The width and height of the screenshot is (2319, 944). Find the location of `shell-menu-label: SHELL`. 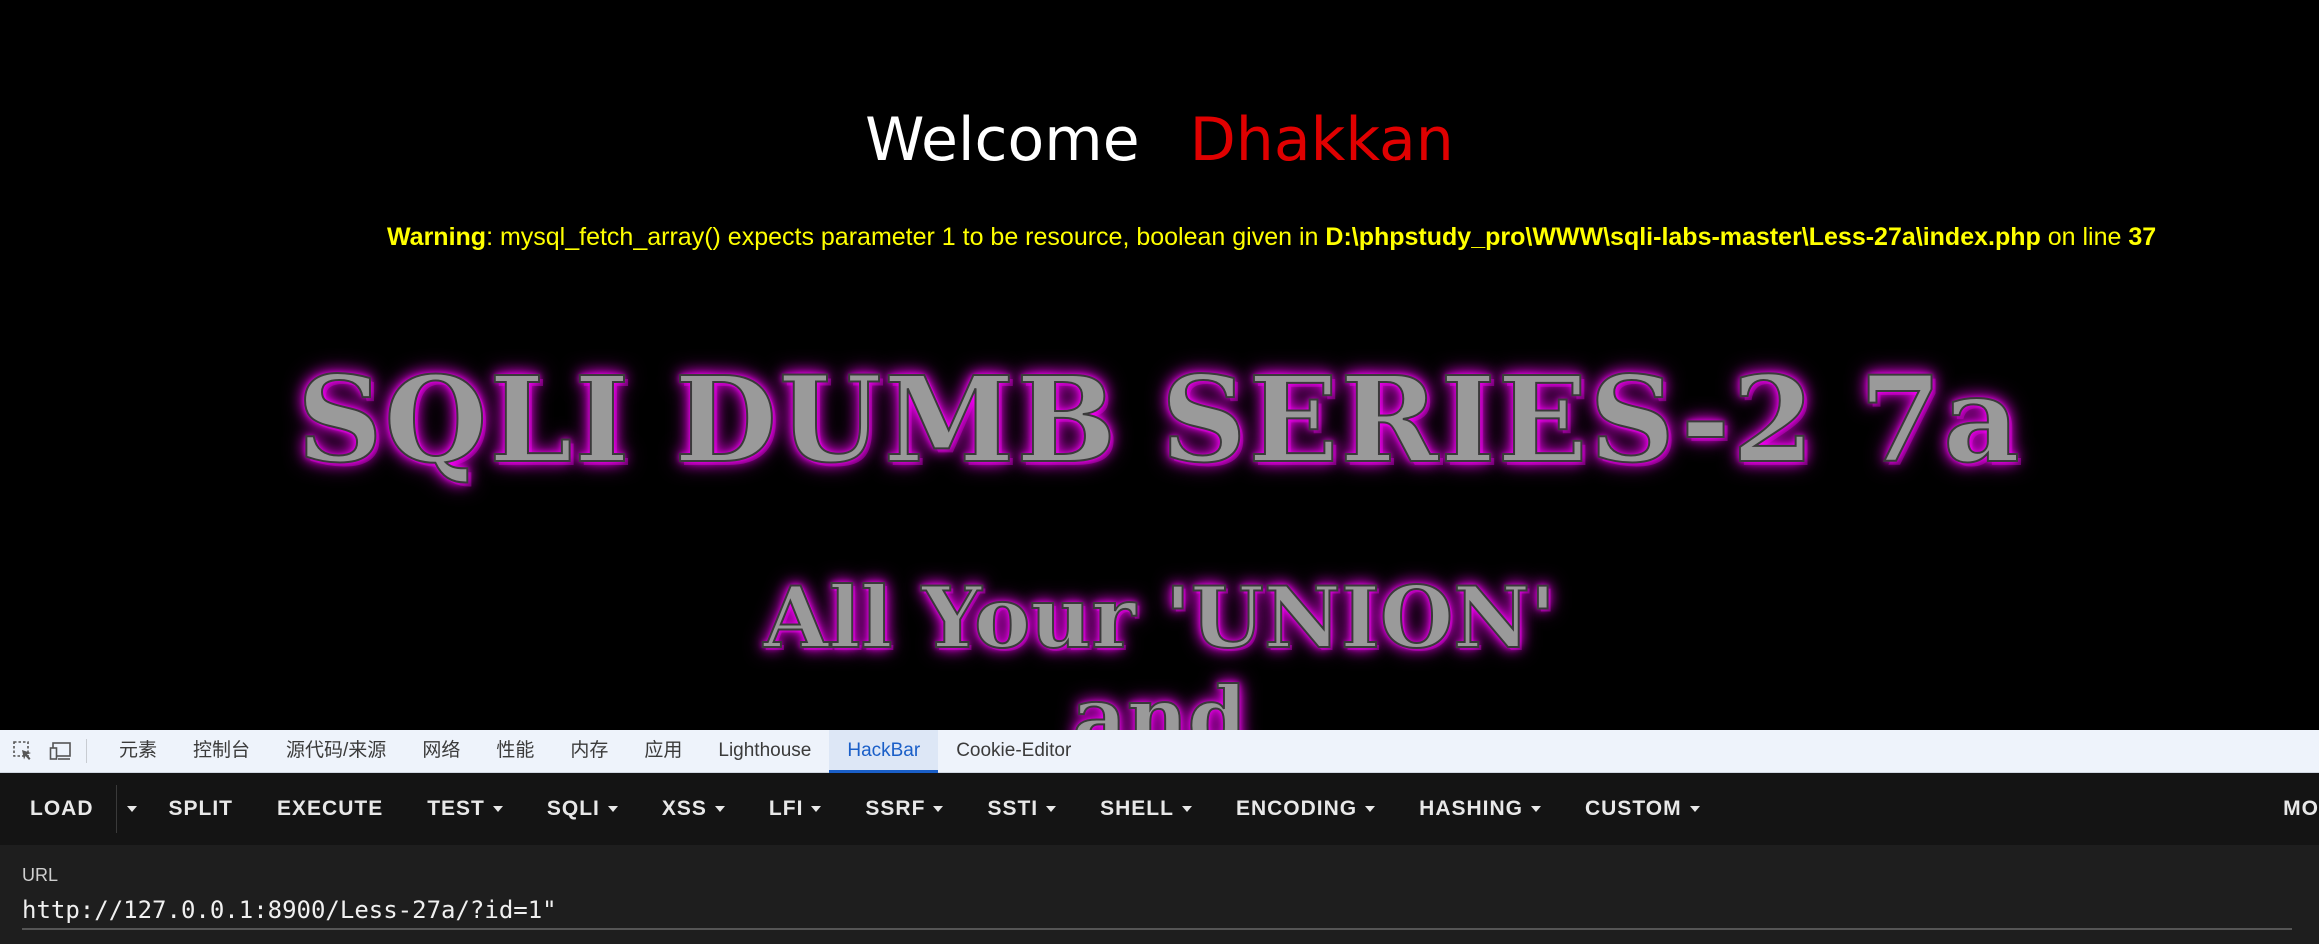

shell-menu-label: SHELL is located at coordinates (1137, 808).